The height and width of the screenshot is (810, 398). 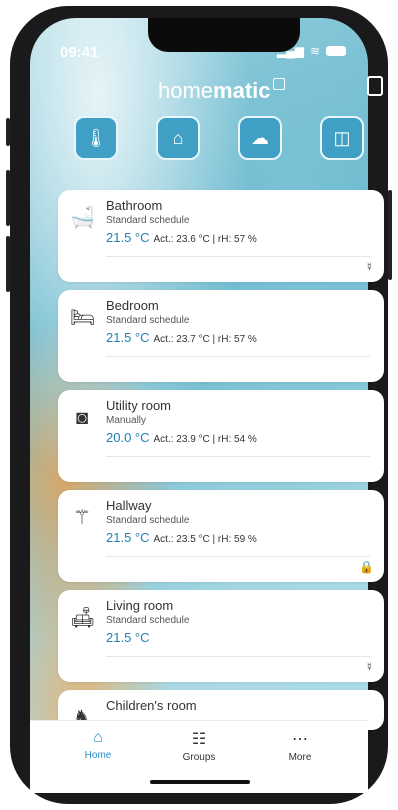 I want to click on room-setpoint: 20.0 °C, so click(x=128, y=437).